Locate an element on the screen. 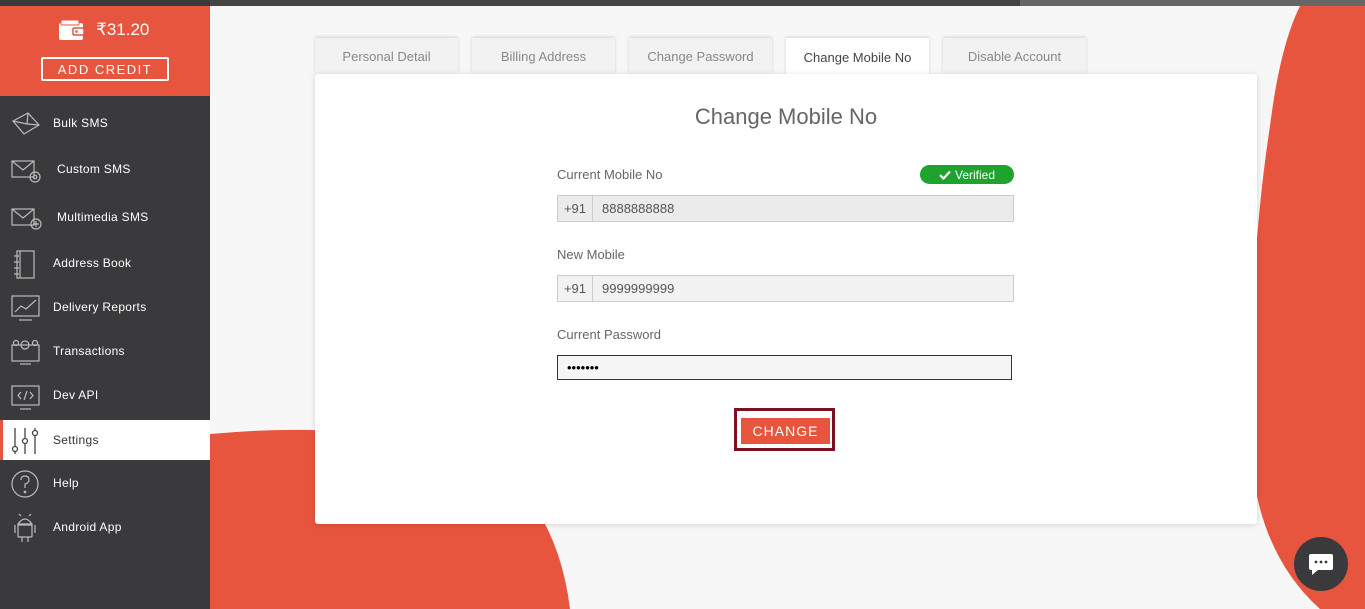 The height and width of the screenshot is (609, 1365). current-password-label: Current Password is located at coordinates (609, 334).